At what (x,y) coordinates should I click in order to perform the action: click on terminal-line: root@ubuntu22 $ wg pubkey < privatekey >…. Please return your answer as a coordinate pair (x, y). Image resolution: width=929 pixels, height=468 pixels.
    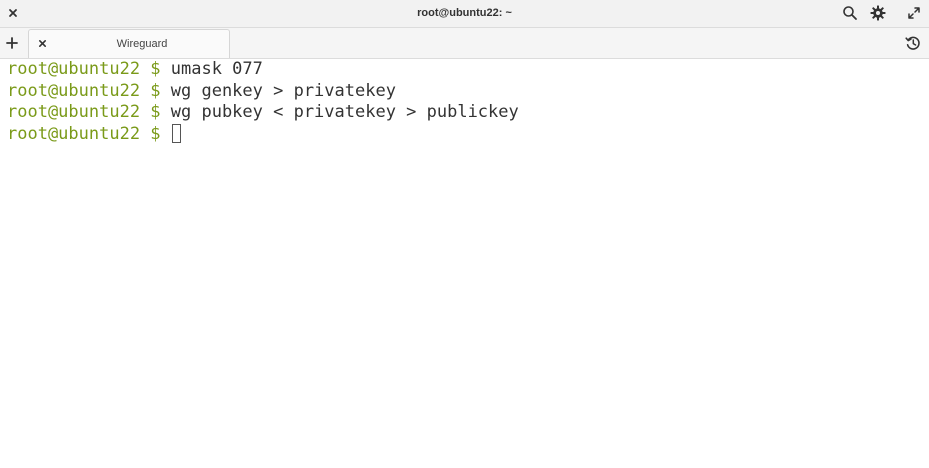
    Looking at the image, I should click on (468, 113).